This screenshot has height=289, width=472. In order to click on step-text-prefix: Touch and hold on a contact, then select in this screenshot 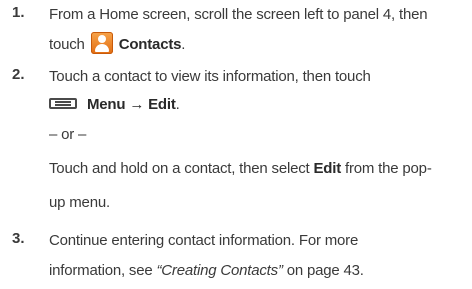, I will do `click(181, 168)`.